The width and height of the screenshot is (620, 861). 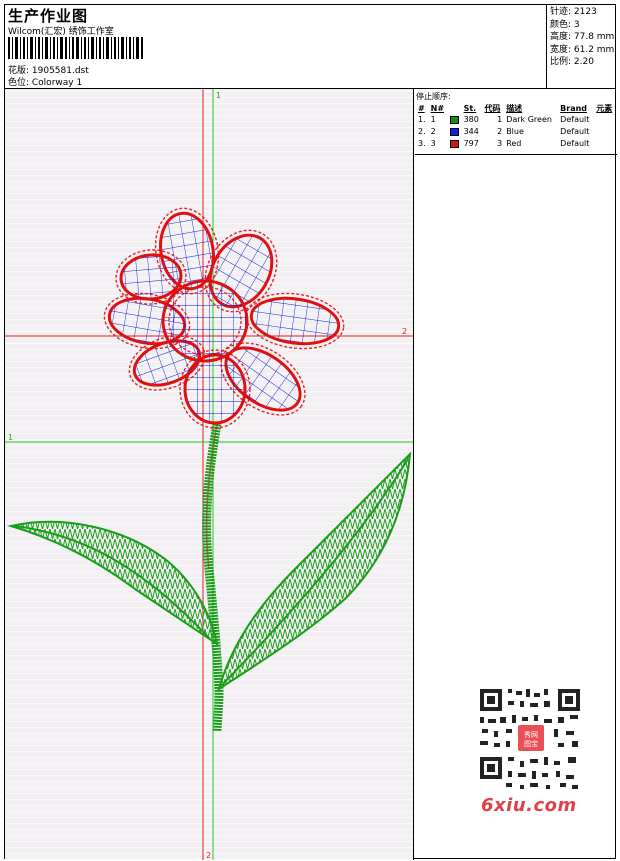 I want to click on stat-width: 宽度: 61.2 mm, so click(x=582, y=49).